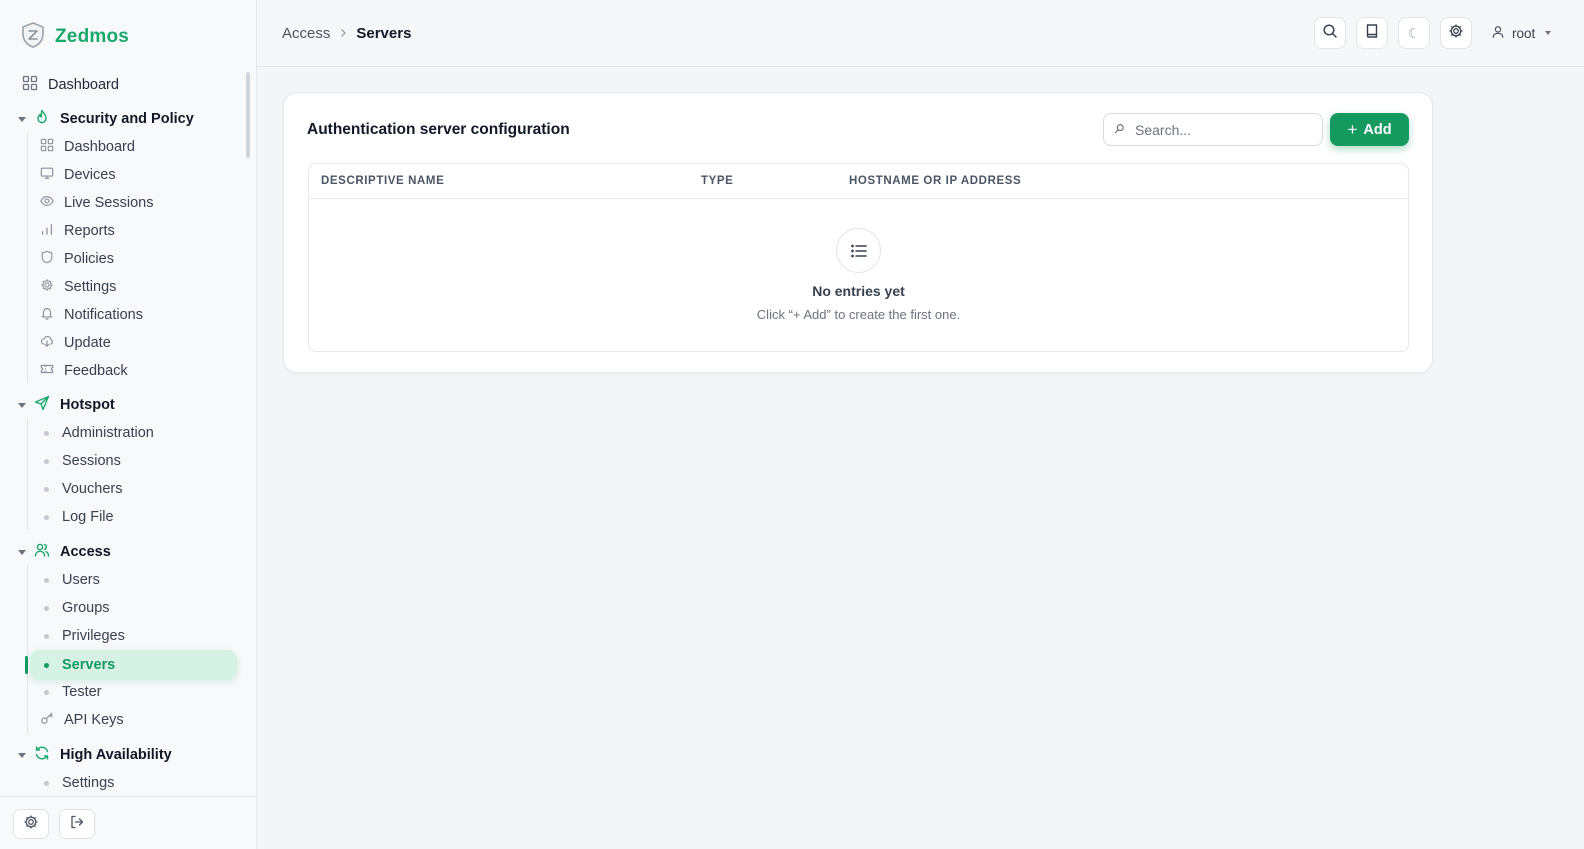 The width and height of the screenshot is (1584, 849). Describe the element at coordinates (1521, 33) in the screenshot. I see `user-menu: root` at that location.